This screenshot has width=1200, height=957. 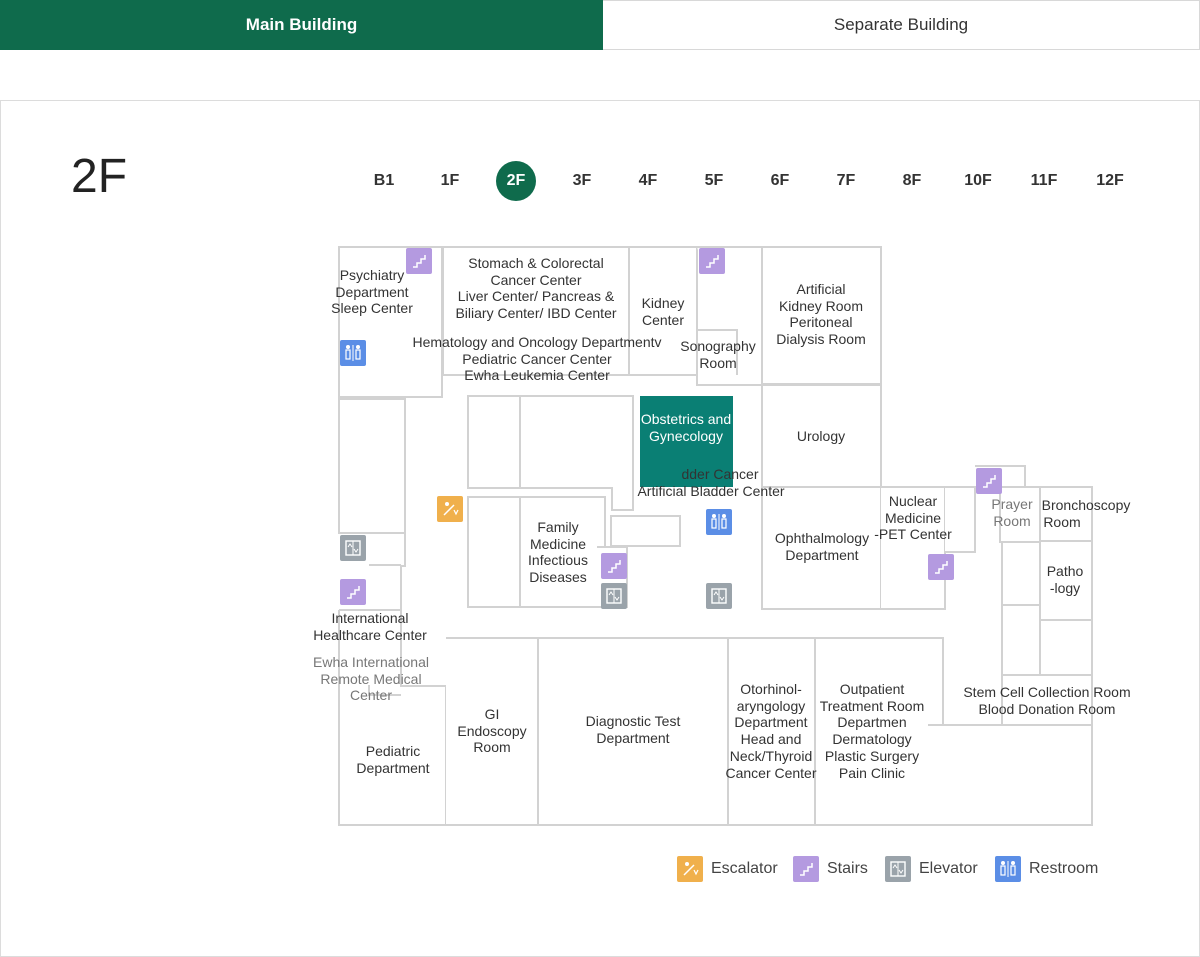 I want to click on legend-stairs: Stairs, so click(x=830, y=869).